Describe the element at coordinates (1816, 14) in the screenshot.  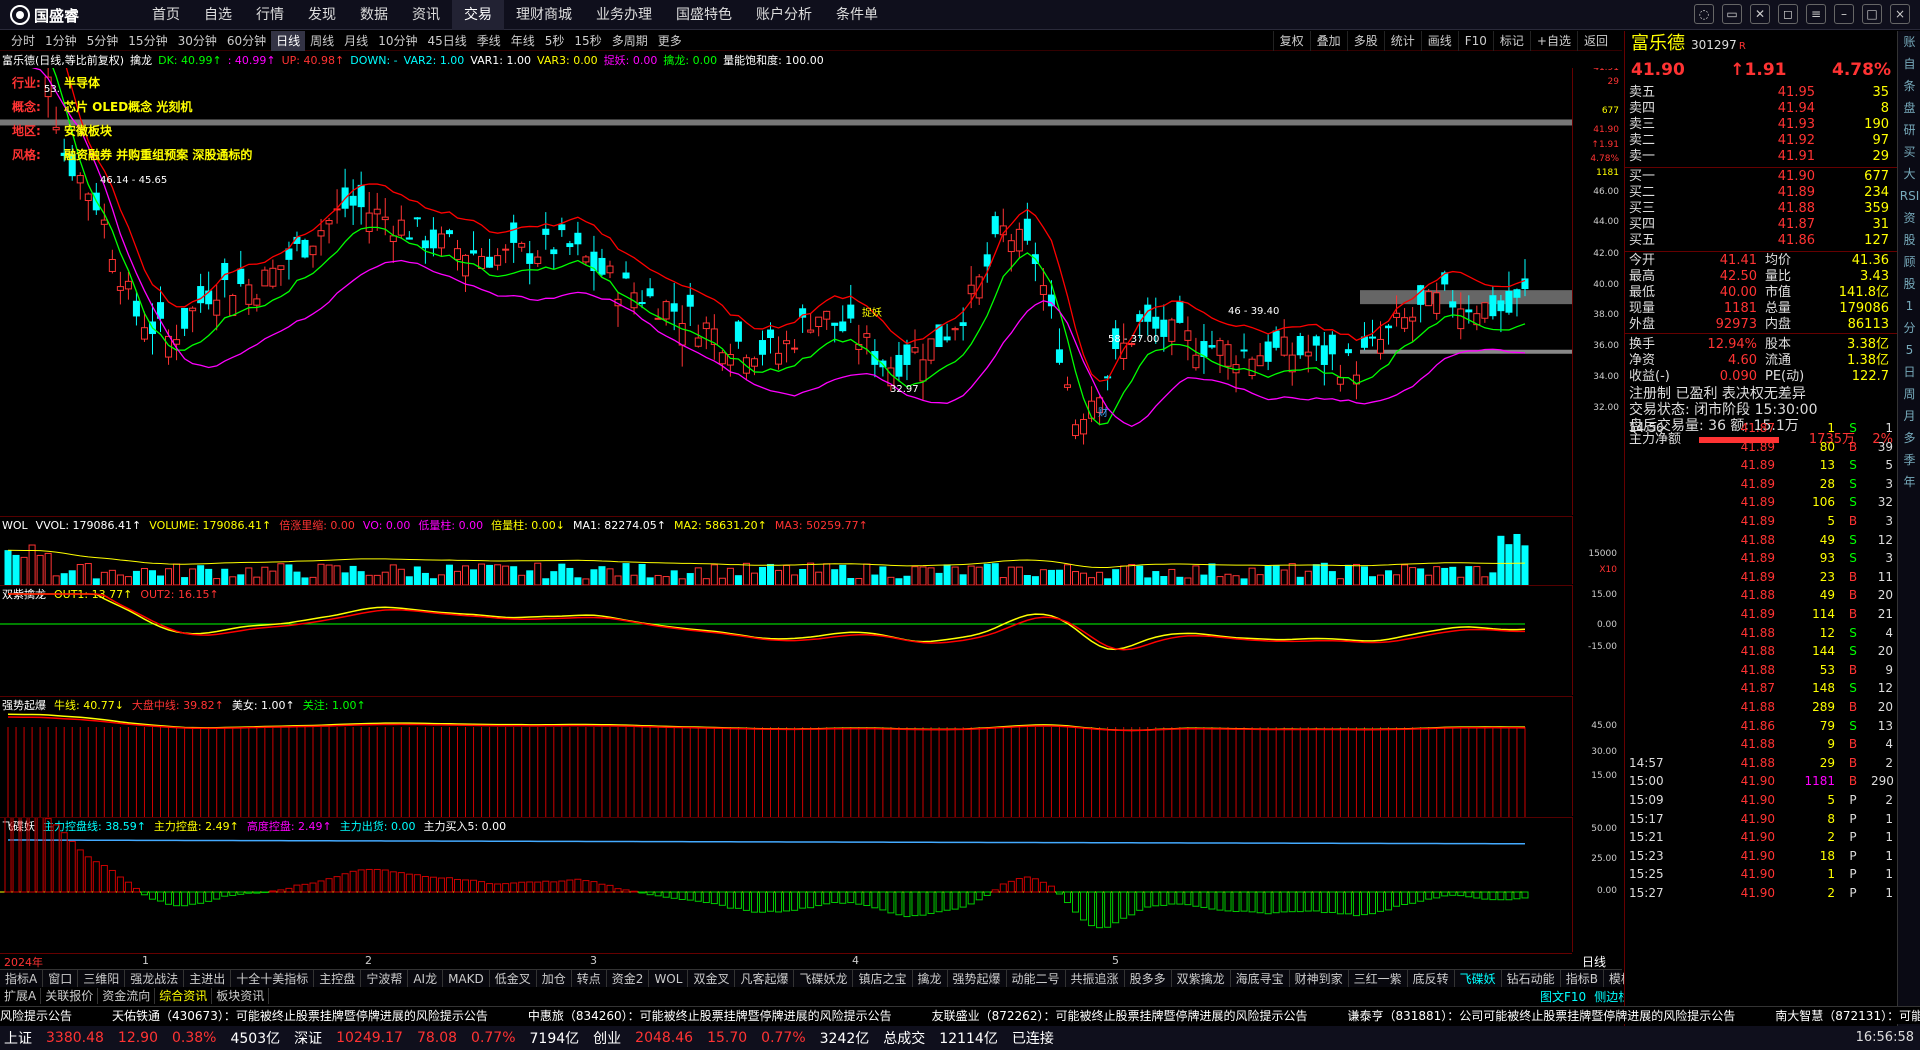
I see `menu-icon: ≡` at that location.